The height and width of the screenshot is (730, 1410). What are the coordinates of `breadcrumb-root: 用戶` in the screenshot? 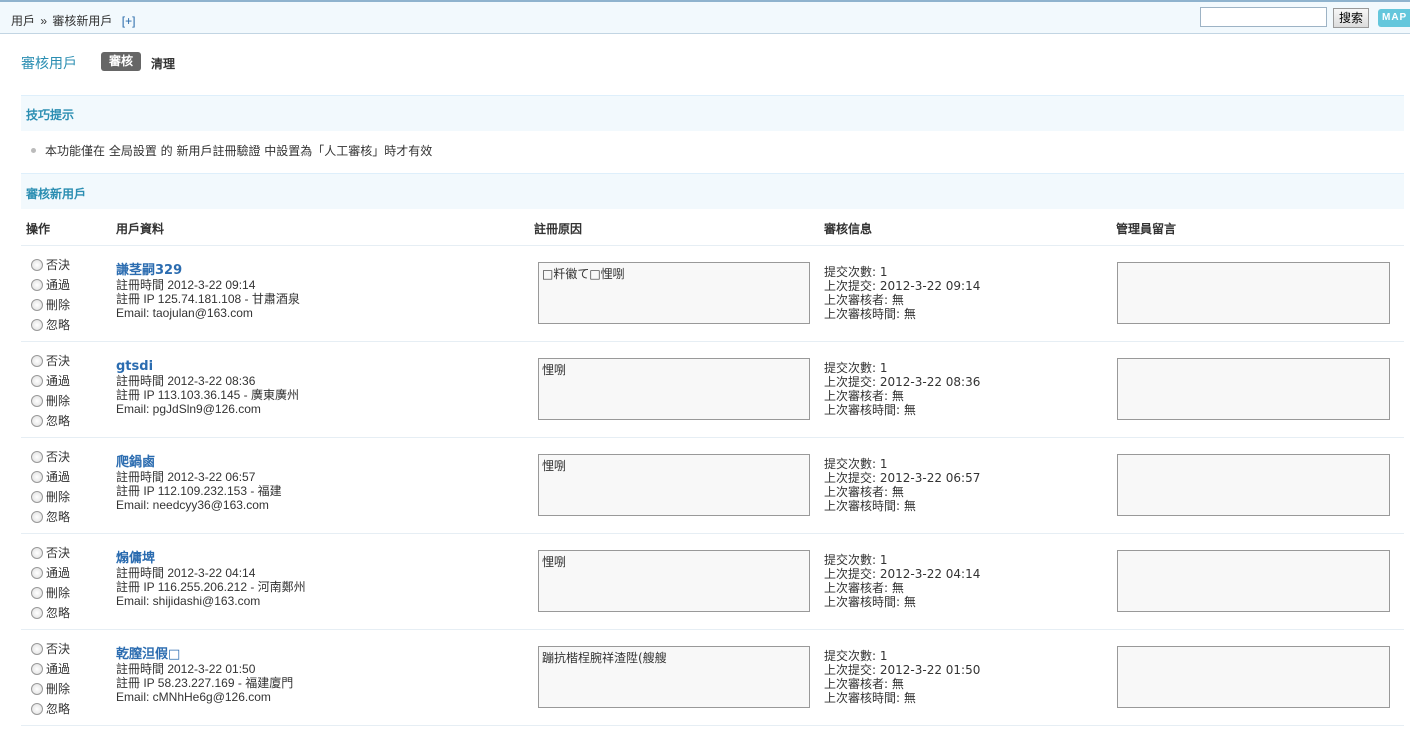 It's located at (23, 21).